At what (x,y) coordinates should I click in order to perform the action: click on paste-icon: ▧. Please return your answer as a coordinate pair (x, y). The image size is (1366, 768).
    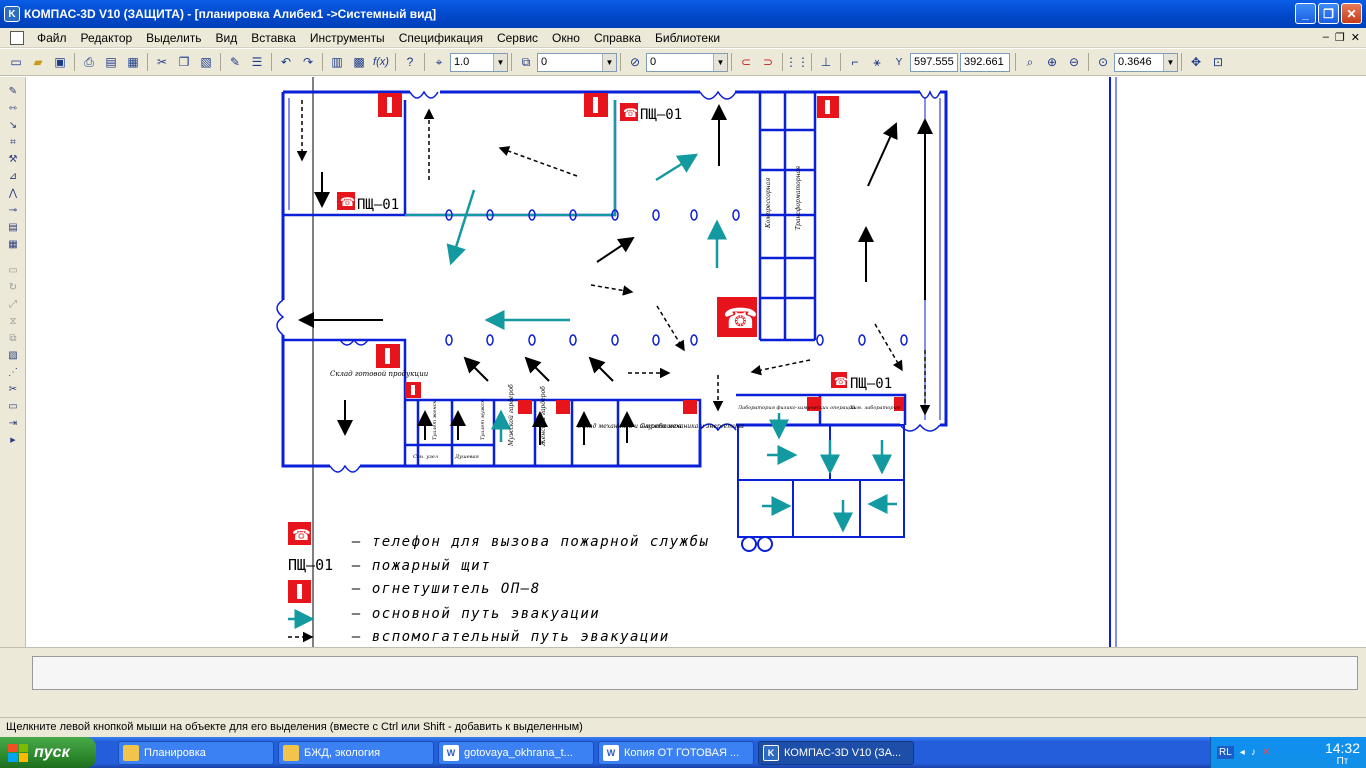
    Looking at the image, I should click on (206, 62).